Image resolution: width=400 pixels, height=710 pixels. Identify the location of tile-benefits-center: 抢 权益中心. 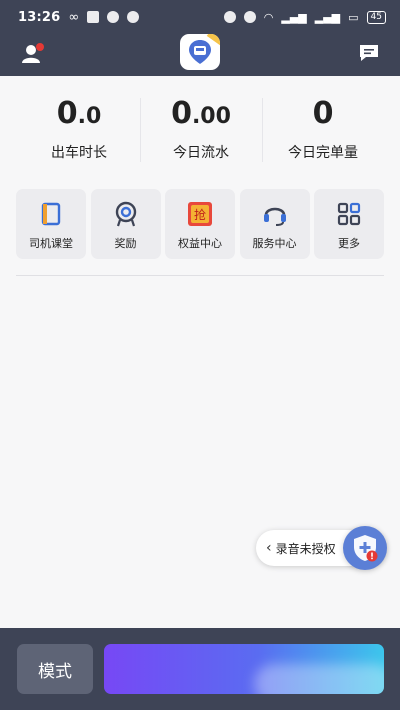
(200, 224).